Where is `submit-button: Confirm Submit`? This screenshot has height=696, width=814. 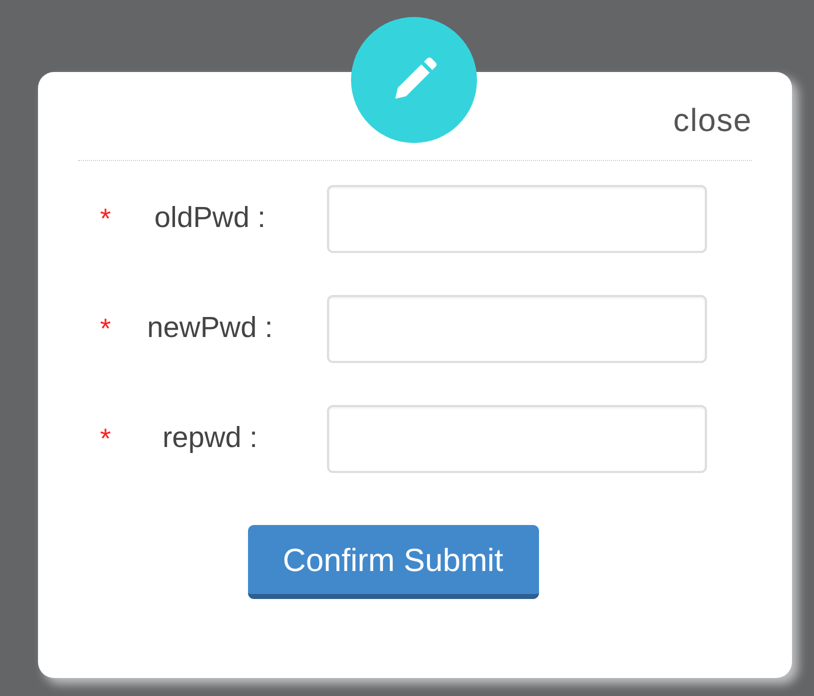
submit-button: Confirm Submit is located at coordinates (393, 562).